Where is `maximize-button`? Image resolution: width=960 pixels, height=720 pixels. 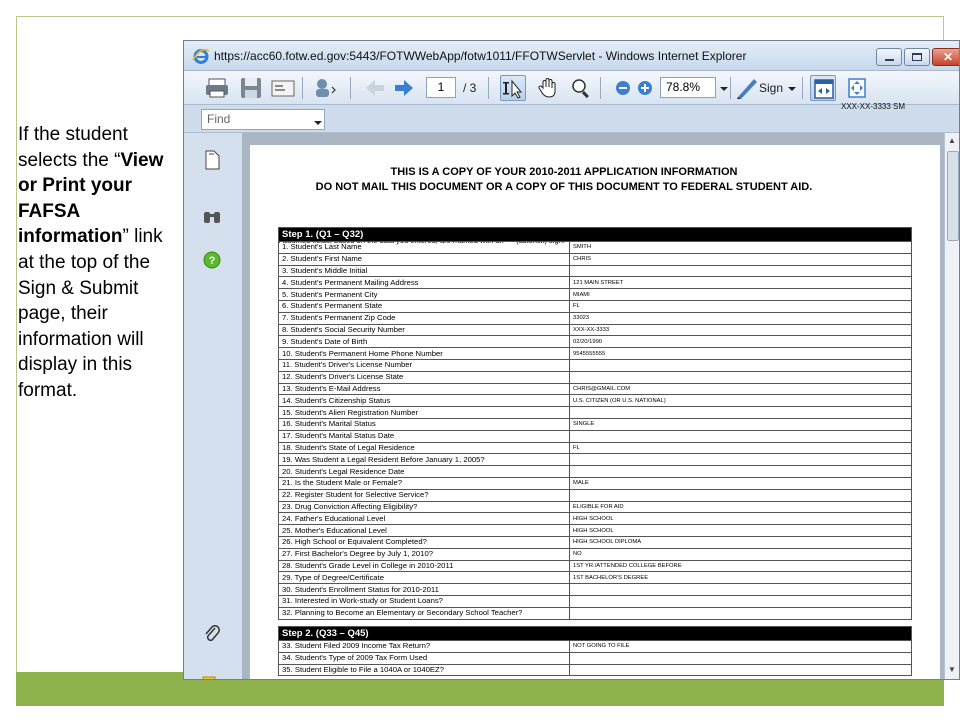 maximize-button is located at coordinates (917, 57).